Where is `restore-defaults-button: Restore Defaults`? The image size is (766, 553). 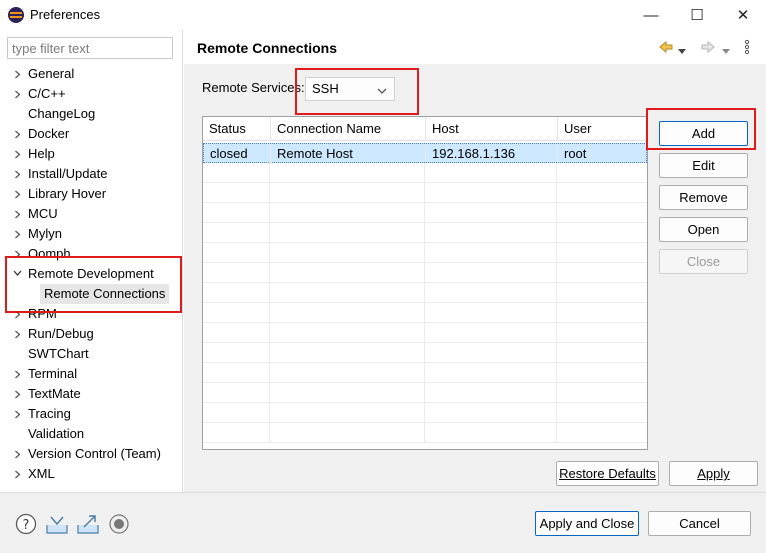 restore-defaults-button: Restore Defaults is located at coordinates (607, 473).